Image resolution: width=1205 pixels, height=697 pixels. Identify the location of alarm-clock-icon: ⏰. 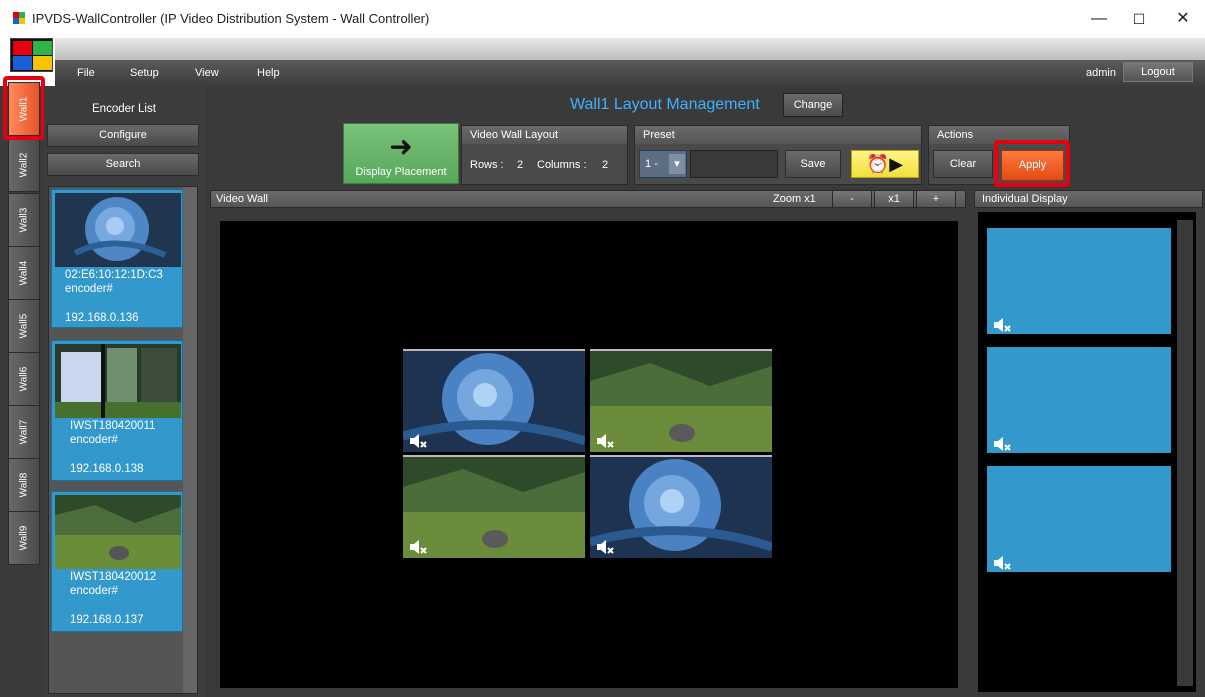
(878, 164).